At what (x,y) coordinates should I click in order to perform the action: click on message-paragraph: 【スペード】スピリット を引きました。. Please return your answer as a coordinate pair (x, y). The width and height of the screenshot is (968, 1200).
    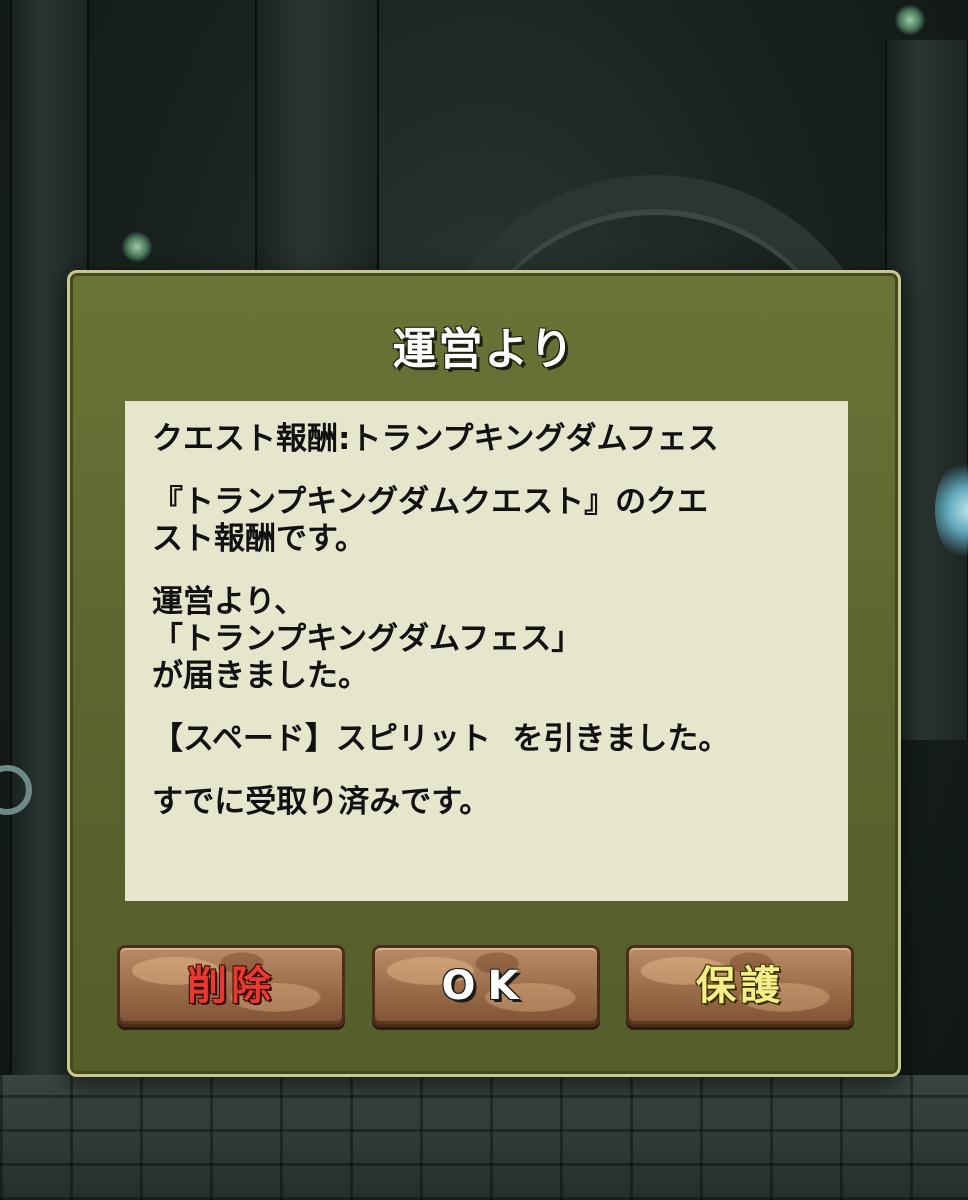
    Looking at the image, I should click on (441, 739).